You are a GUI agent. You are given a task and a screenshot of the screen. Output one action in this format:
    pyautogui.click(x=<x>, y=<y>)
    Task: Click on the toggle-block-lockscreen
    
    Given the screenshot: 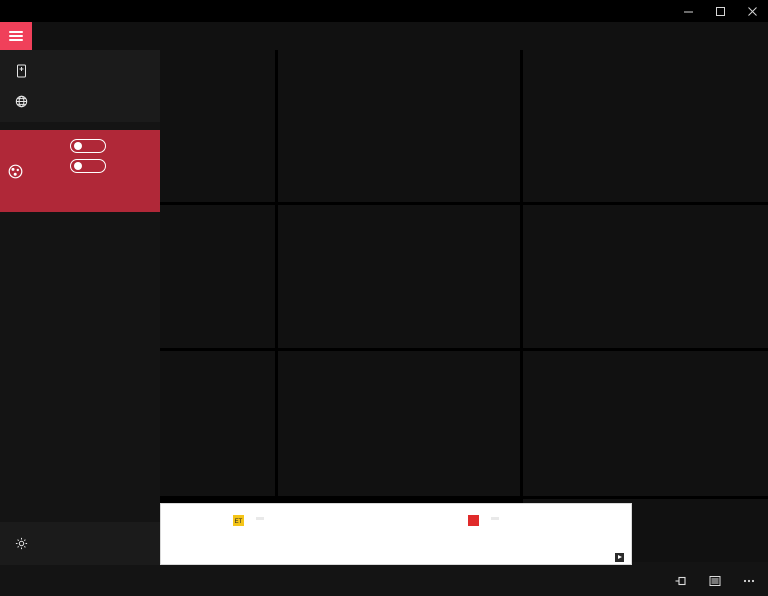 What is the action you would take?
    pyautogui.click(x=112, y=146)
    